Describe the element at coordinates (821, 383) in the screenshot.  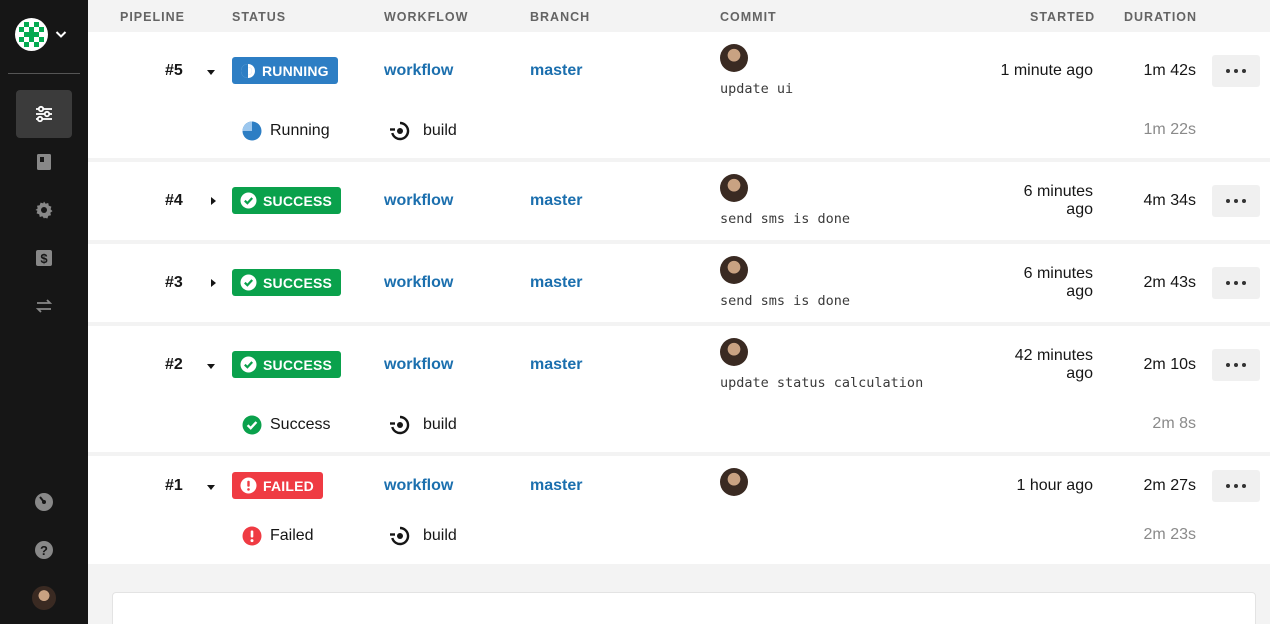
I see `commit-message: update status calculation` at that location.